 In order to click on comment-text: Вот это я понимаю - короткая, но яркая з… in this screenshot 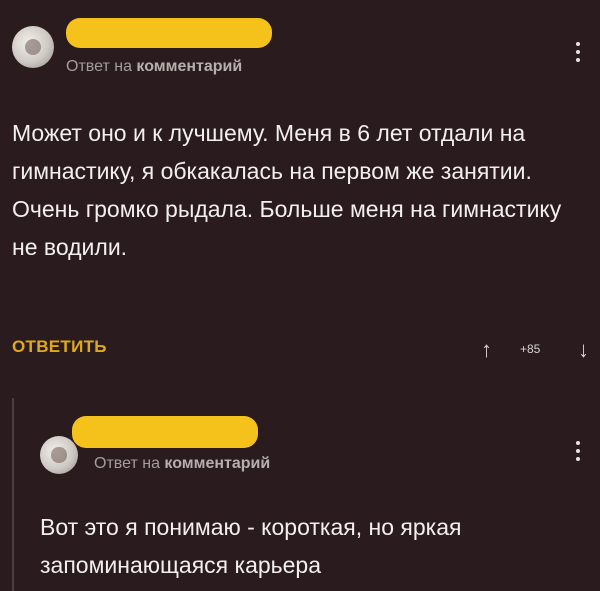, I will do `click(251, 546)`.